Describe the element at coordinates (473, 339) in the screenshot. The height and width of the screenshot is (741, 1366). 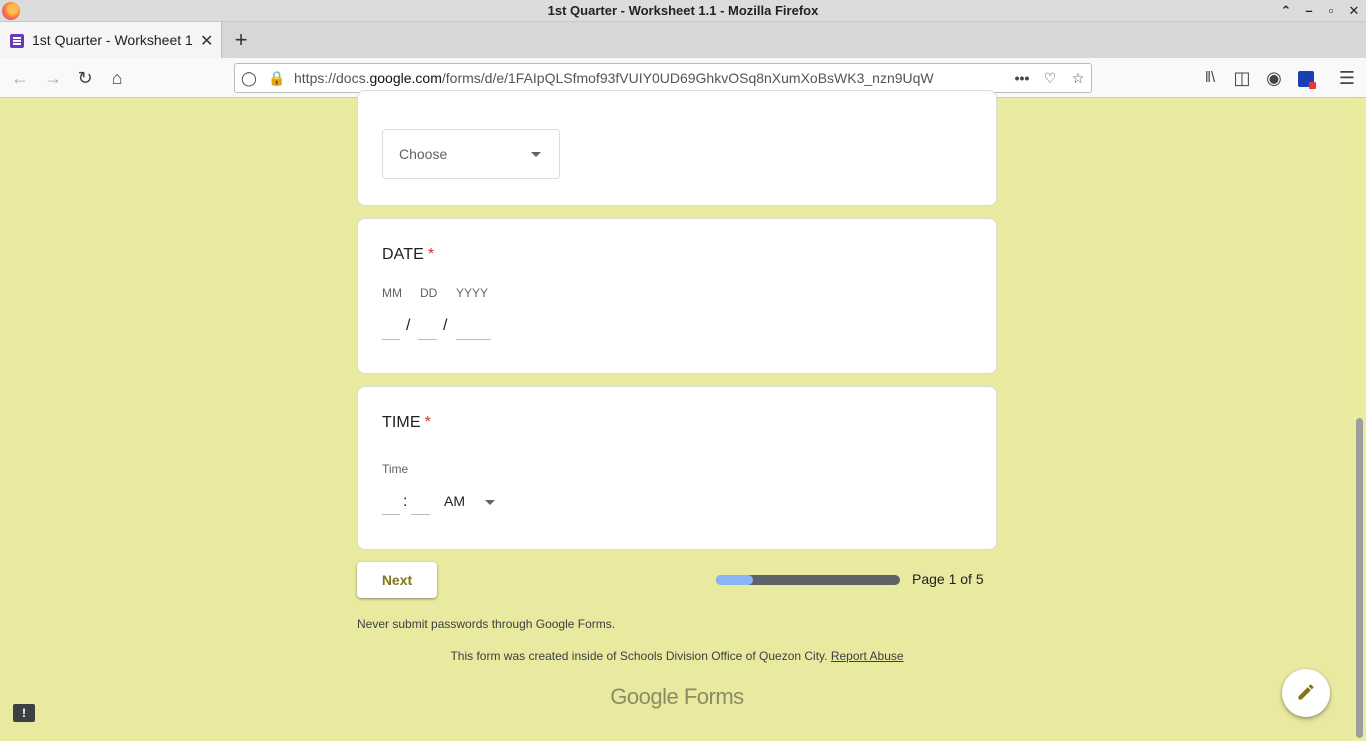
I see `year-input` at that location.